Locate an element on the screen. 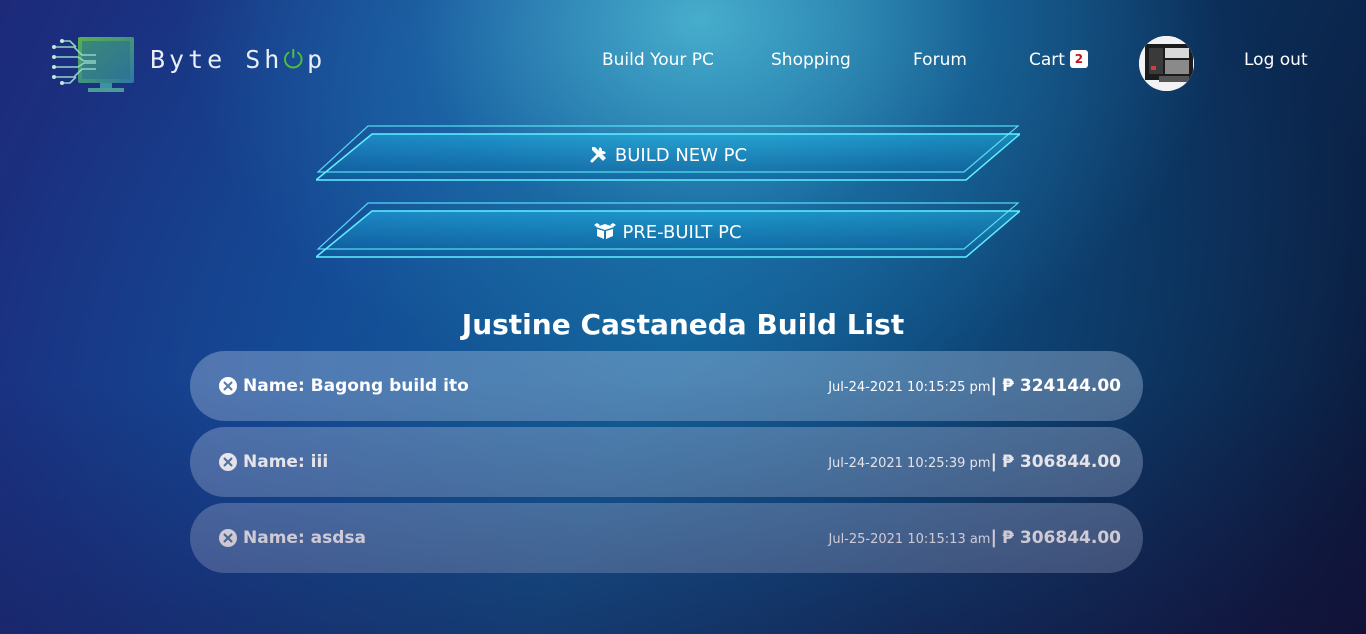 This screenshot has width=1366, height=634. nav-forum: Forum is located at coordinates (940, 60).